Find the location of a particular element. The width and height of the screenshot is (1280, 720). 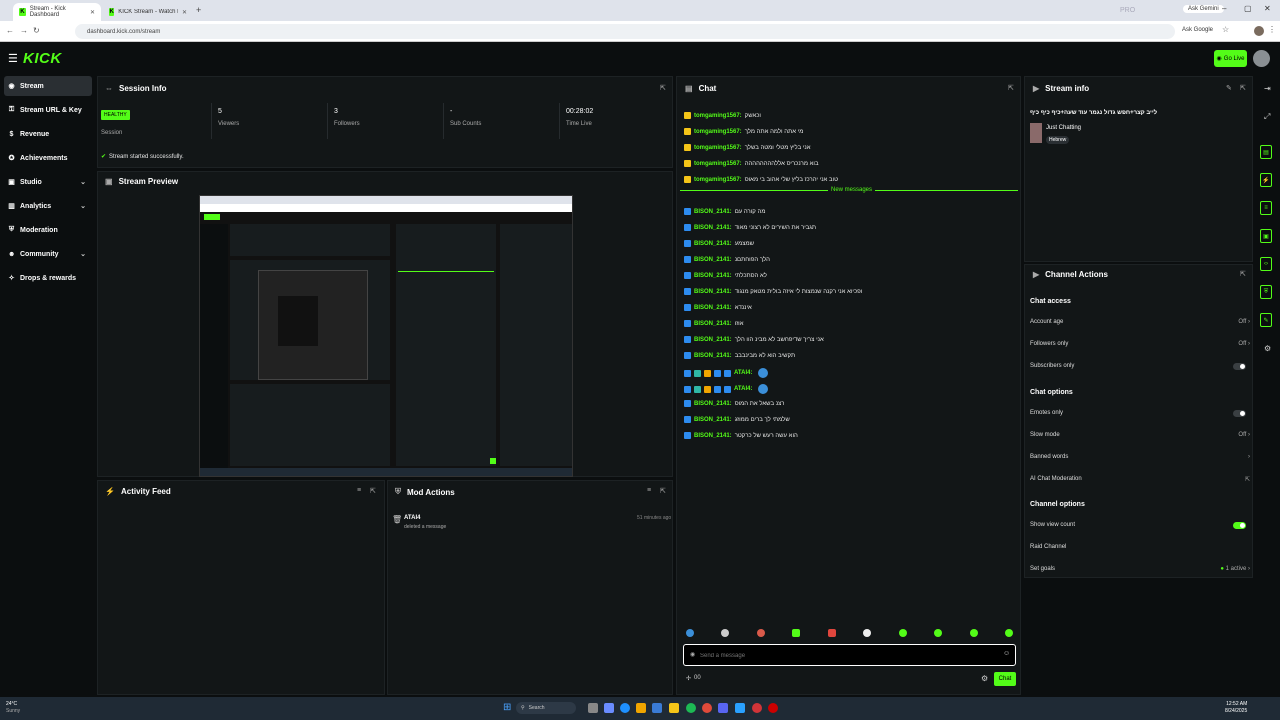

kick-logo: KICK is located at coordinates (42, 58).